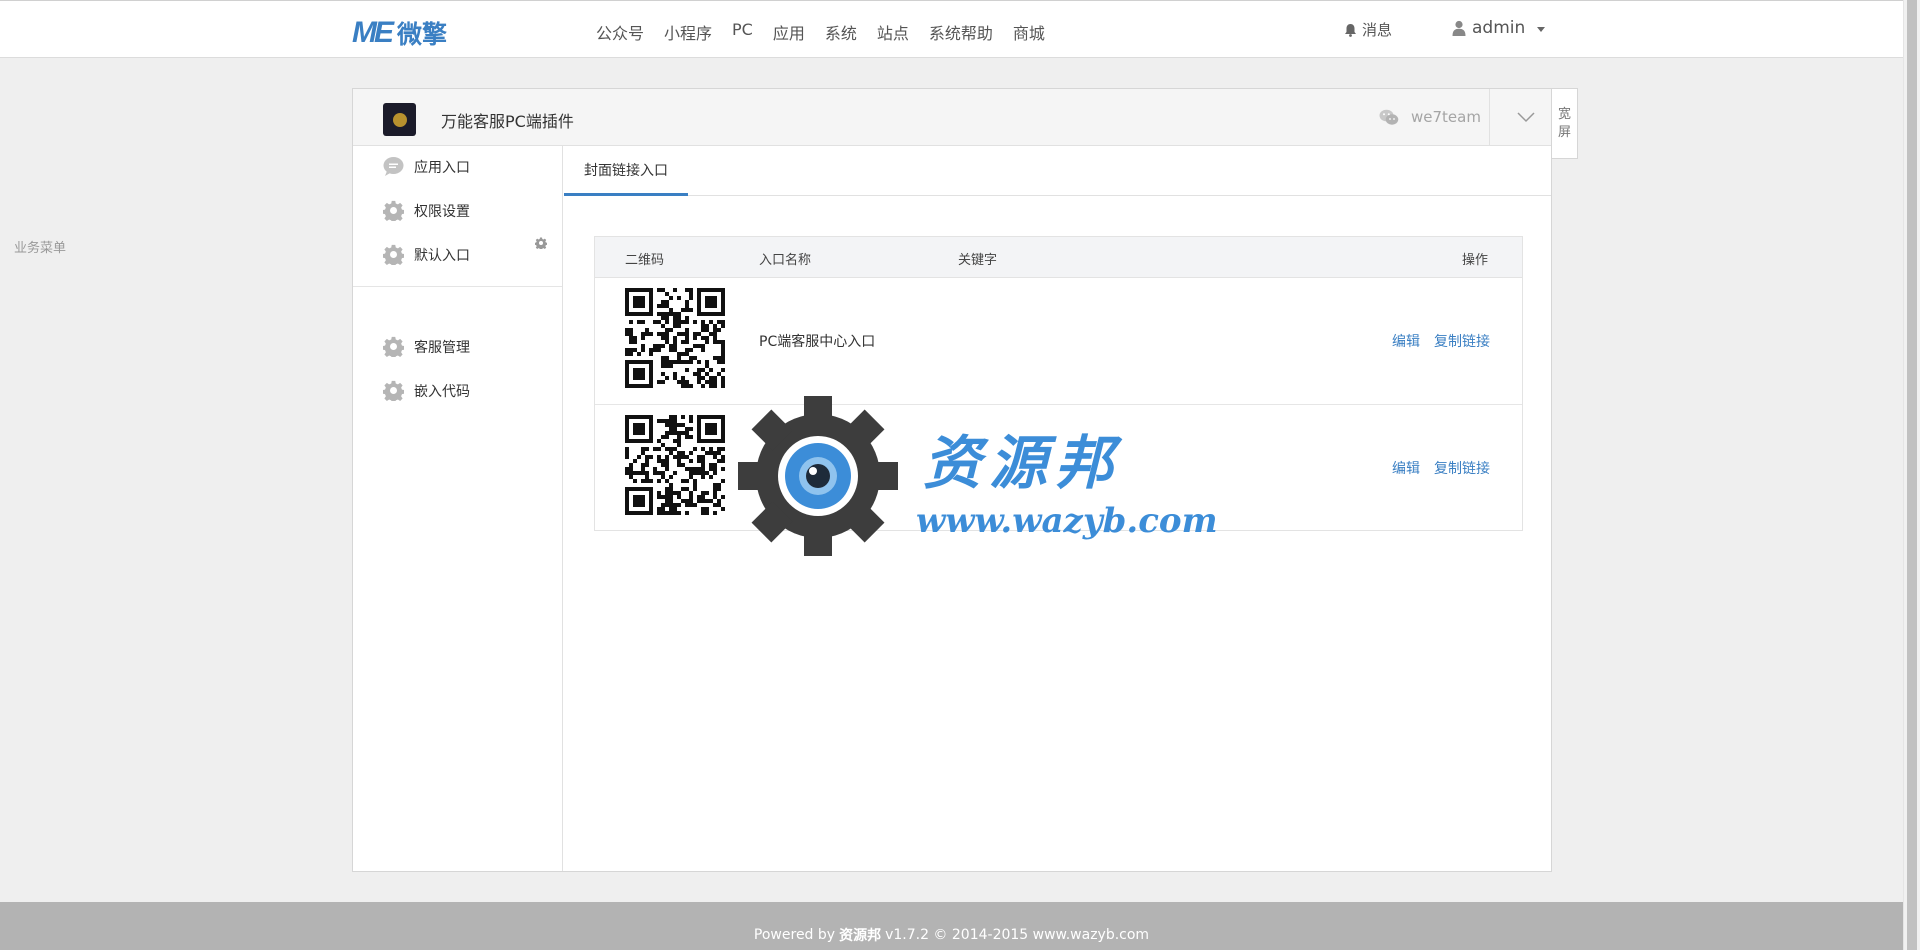  What do you see at coordinates (373, 32) in the screenshot?
I see `logo-mark: ME` at bounding box center [373, 32].